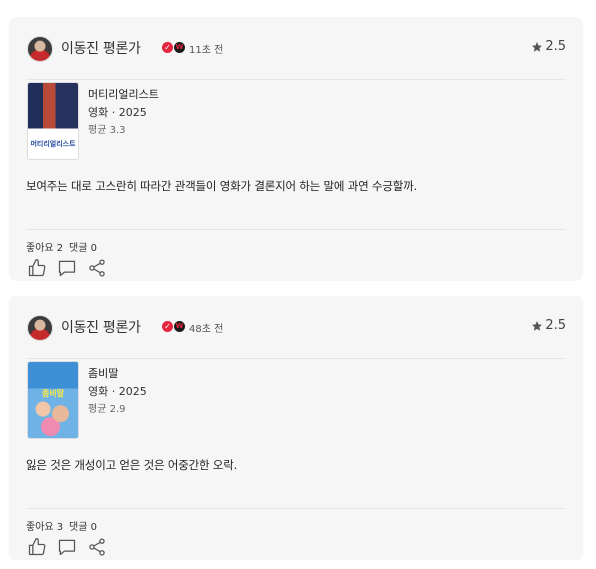  Describe the element at coordinates (296, 121) in the screenshot. I see `movie-info: 머티리얼리스트 머티리얼리스트 영화 · 2025 평균 3.3` at that location.